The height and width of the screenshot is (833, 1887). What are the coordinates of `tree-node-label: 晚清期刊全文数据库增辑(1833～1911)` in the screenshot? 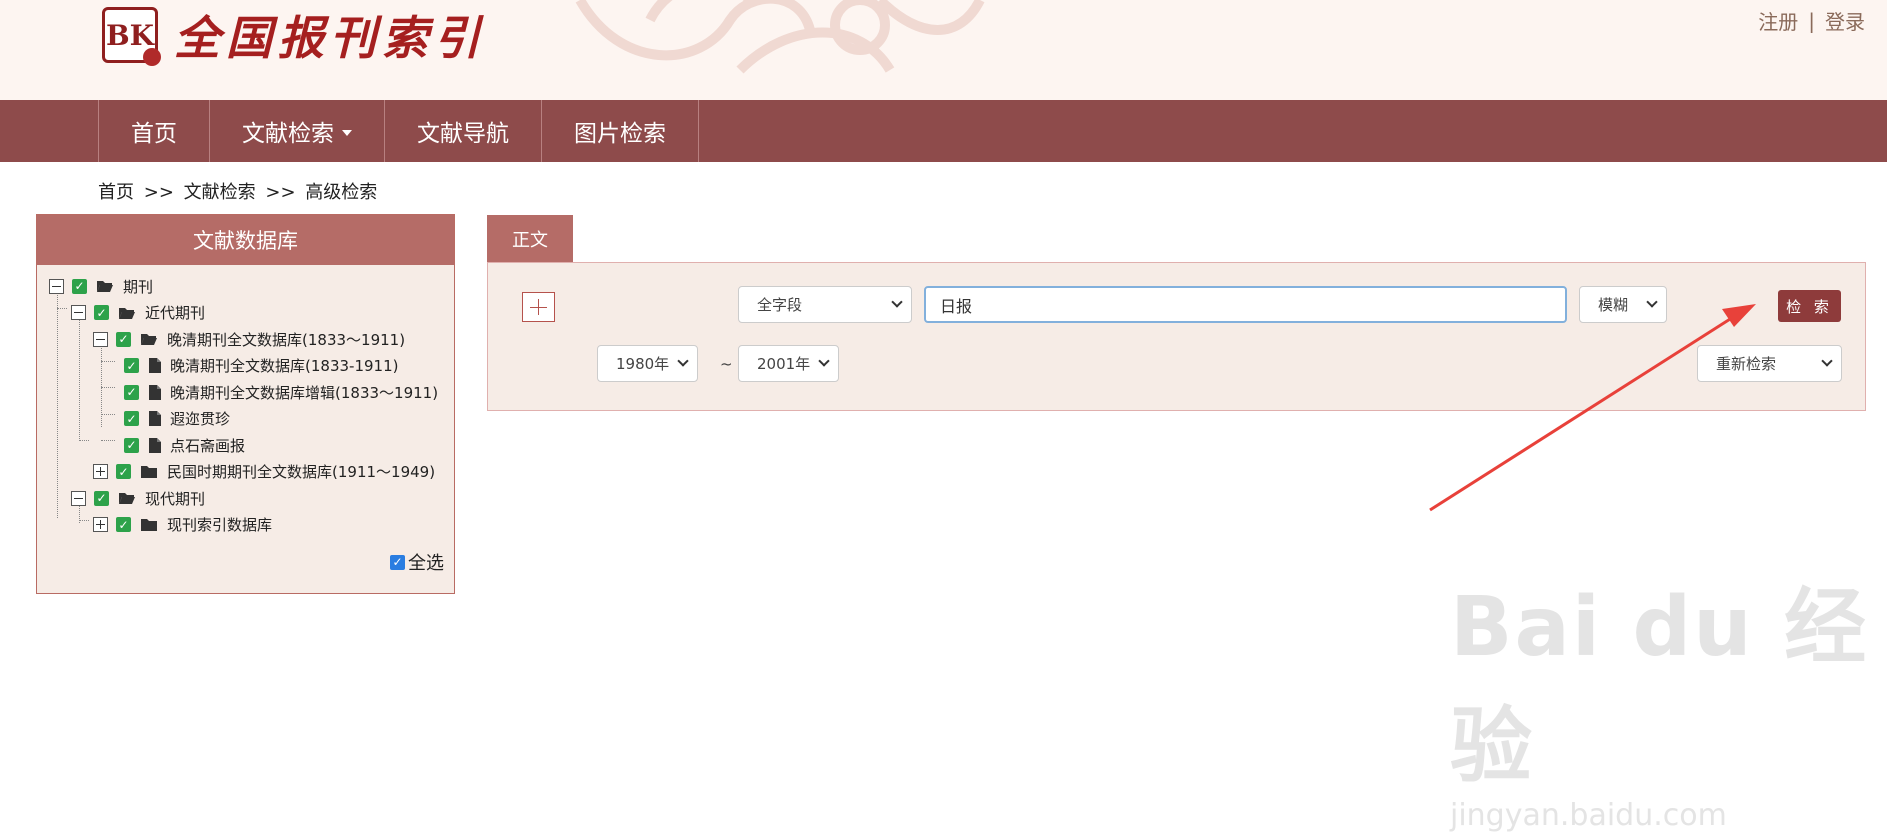 It's located at (304, 392).